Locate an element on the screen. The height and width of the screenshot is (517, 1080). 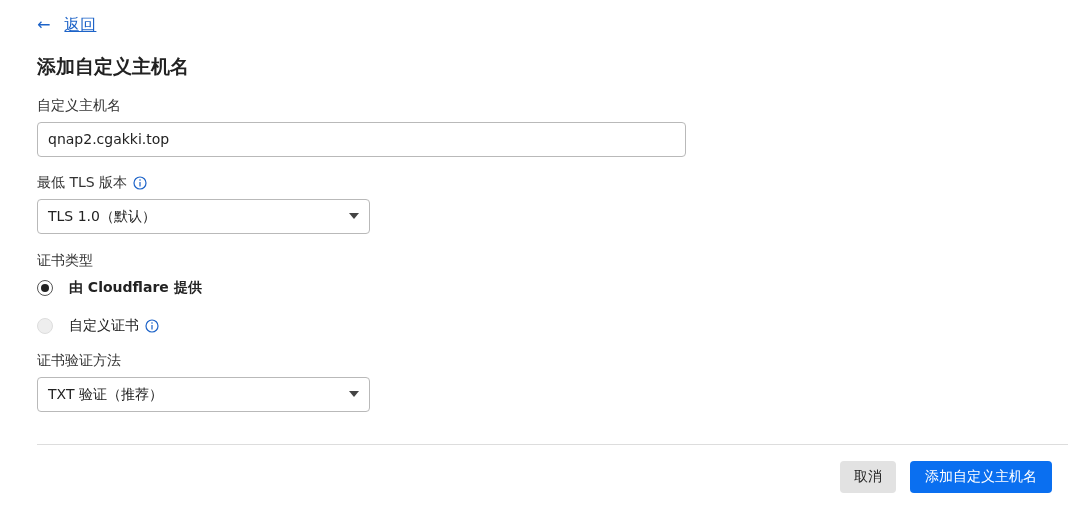
radio-button is located at coordinates (45, 287).